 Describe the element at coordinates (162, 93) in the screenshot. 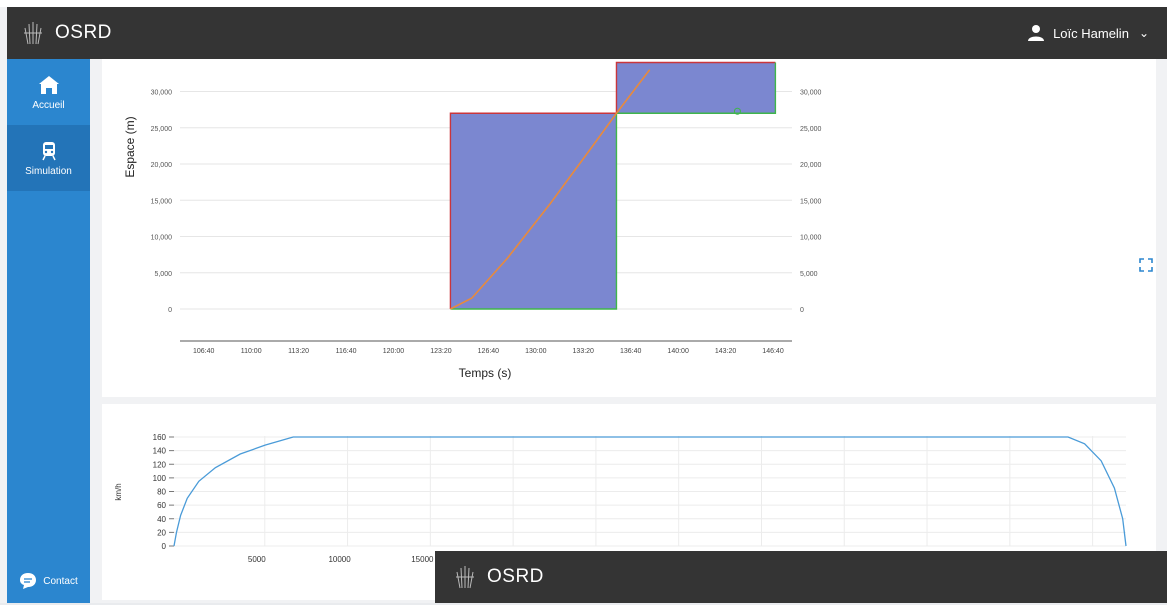

I see `y-tick-label: 30,000` at that location.